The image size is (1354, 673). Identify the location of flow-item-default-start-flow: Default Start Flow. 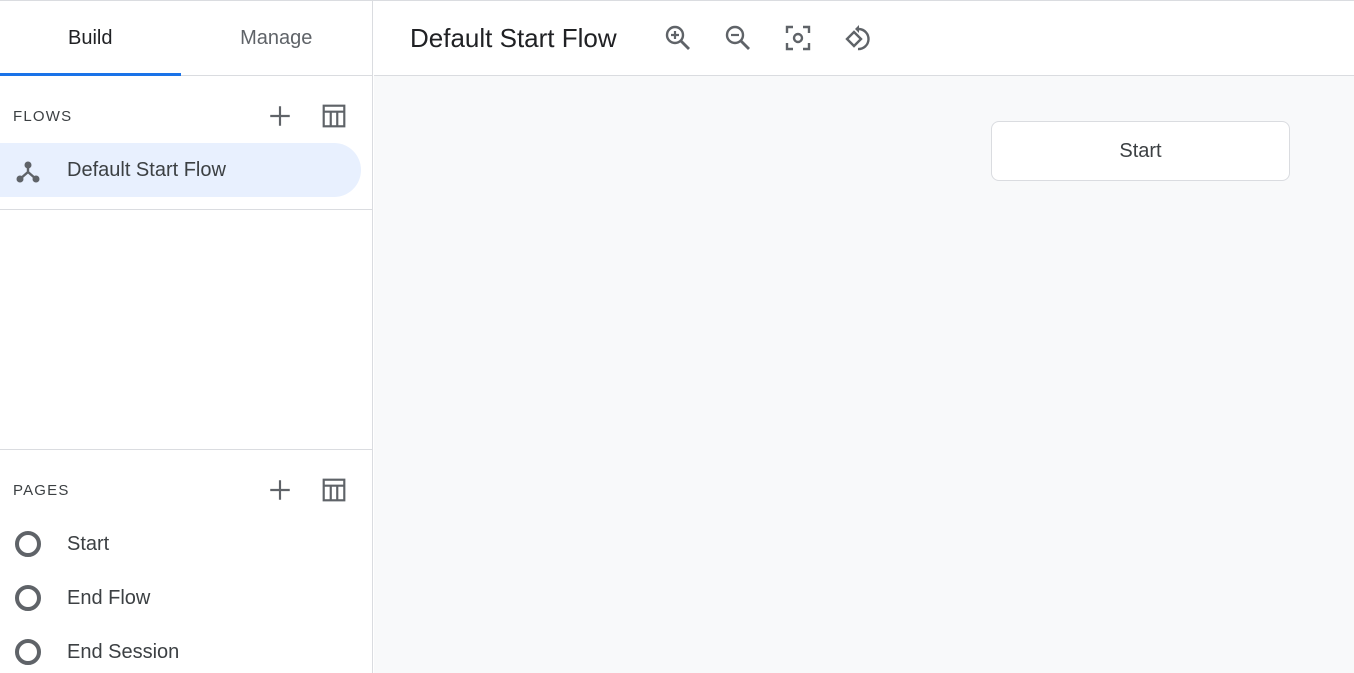
(180, 170).